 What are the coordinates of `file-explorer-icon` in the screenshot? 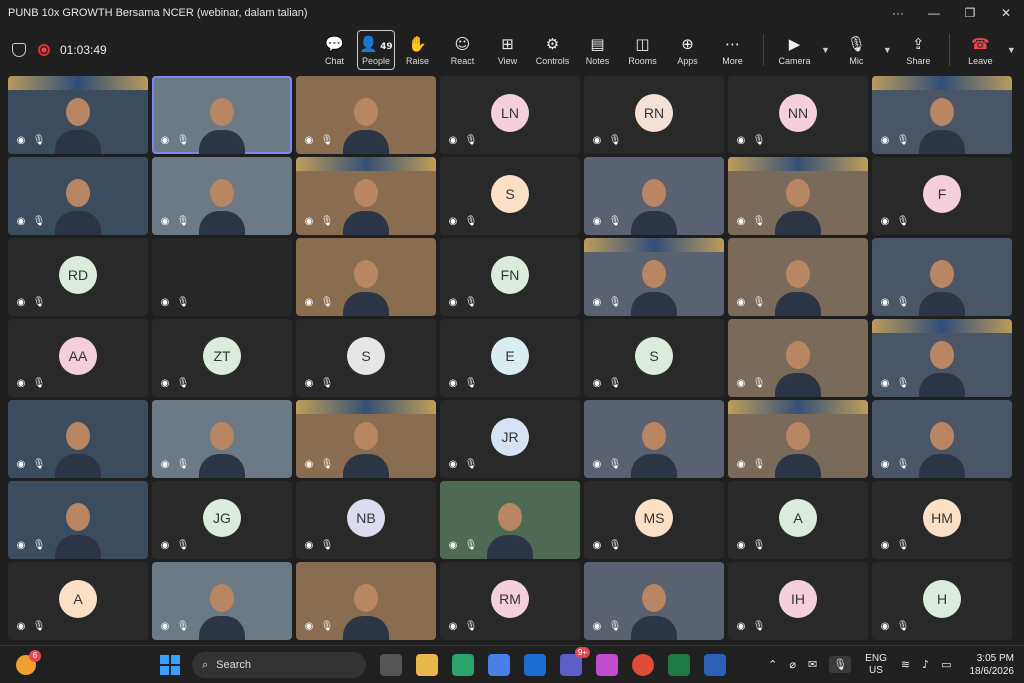 It's located at (427, 664).